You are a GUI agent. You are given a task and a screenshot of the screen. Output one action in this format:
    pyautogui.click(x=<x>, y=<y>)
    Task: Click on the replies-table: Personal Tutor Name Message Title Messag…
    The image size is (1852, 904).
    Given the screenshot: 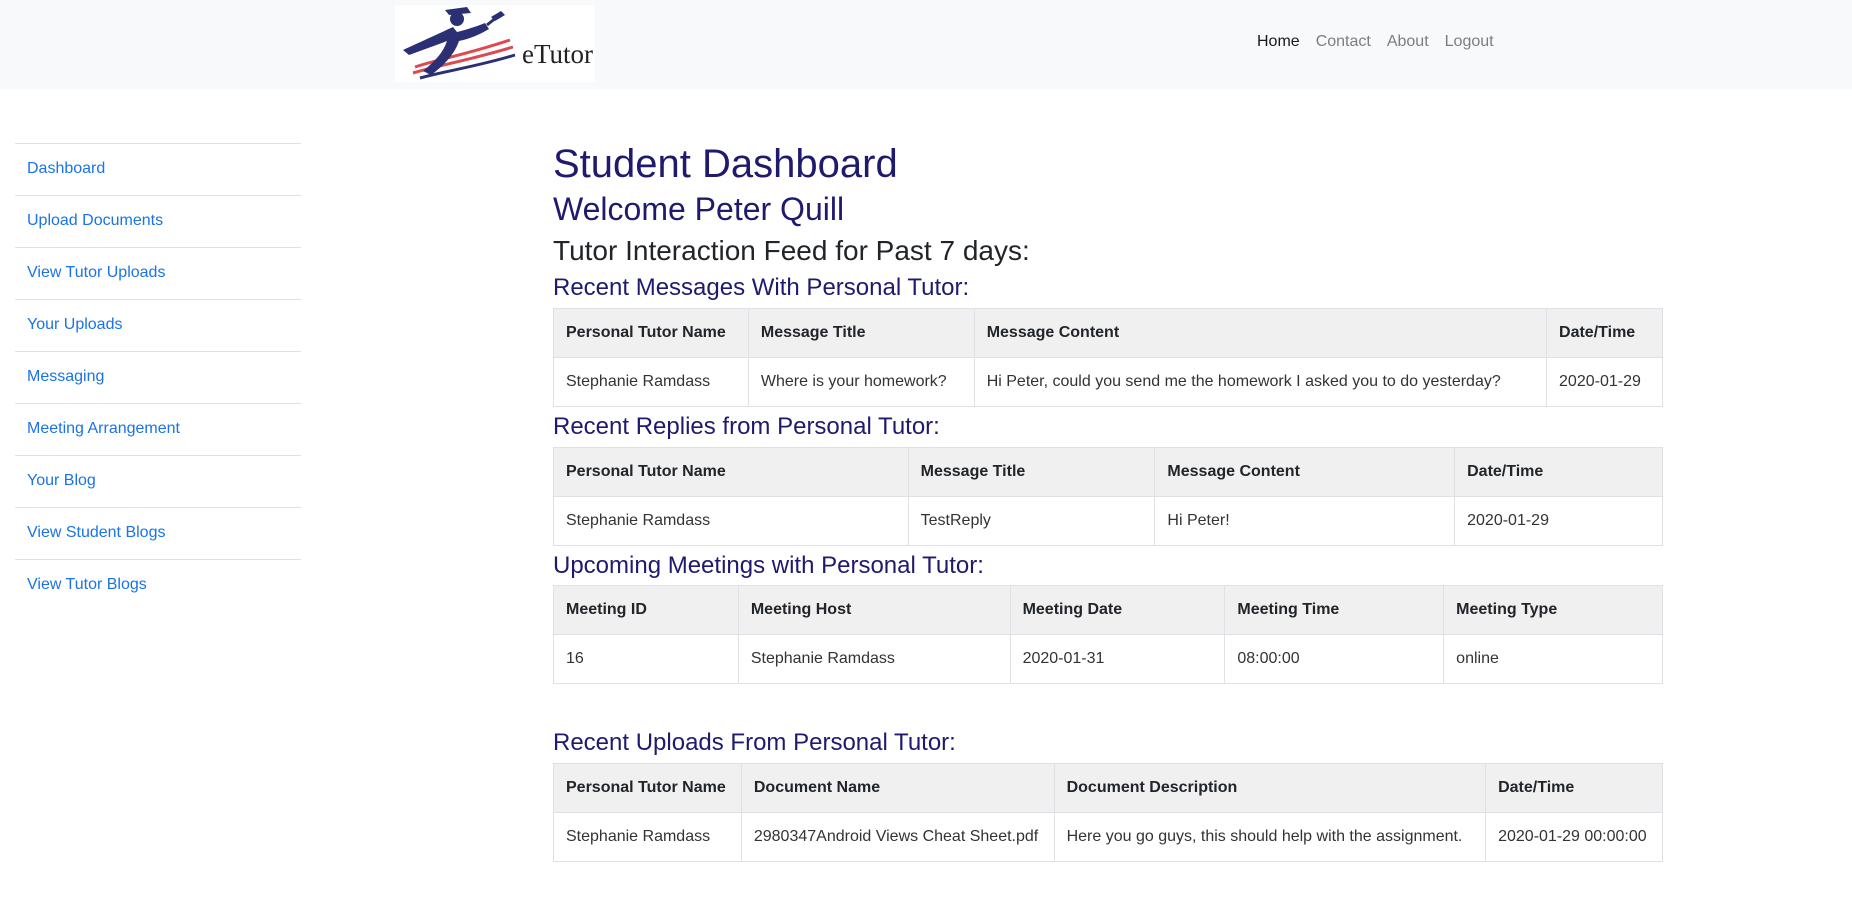 What is the action you would take?
    pyautogui.click(x=1108, y=496)
    